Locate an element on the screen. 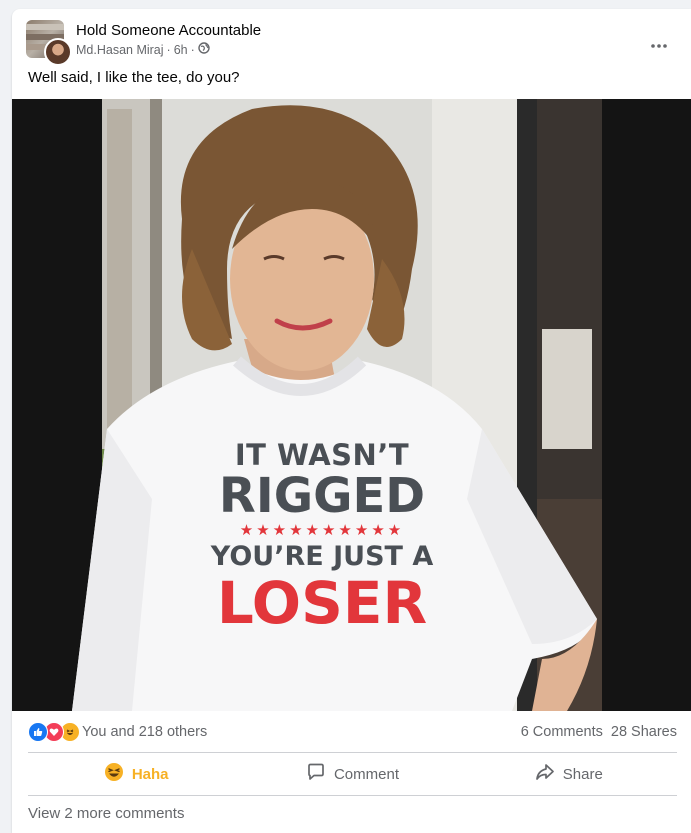  shirt-line-1: IT WASN’T is located at coordinates (322, 455).